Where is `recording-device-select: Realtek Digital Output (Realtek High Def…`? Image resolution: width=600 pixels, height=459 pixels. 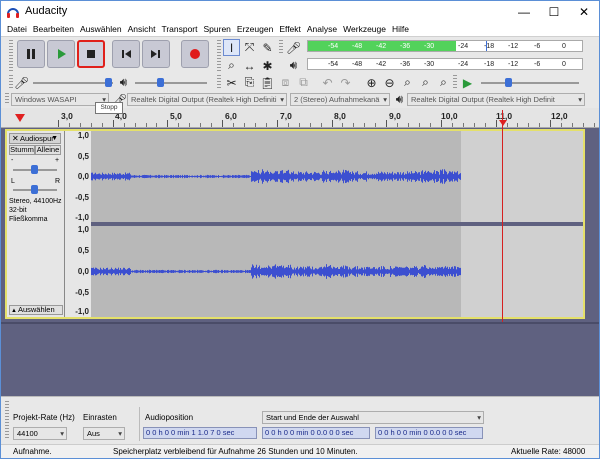
recording-device-select: Realtek Digital Output (Realtek High Def… is located at coordinates (207, 99).